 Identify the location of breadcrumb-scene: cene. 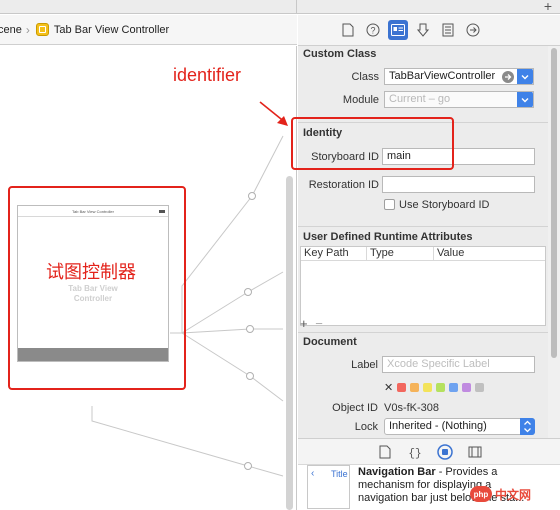
(11, 30).